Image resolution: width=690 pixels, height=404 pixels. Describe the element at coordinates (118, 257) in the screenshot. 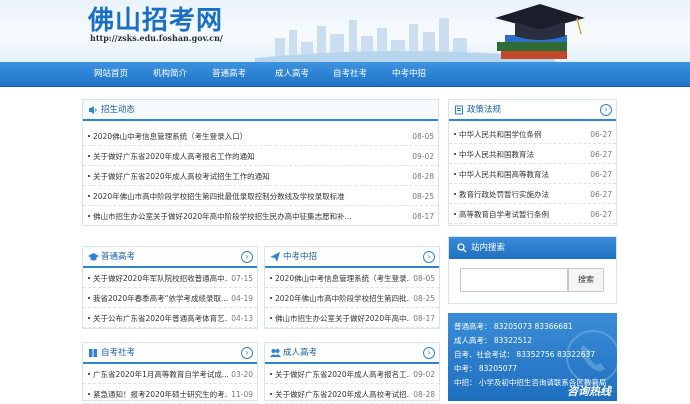

I see `gaokao-title: 普通高考` at that location.